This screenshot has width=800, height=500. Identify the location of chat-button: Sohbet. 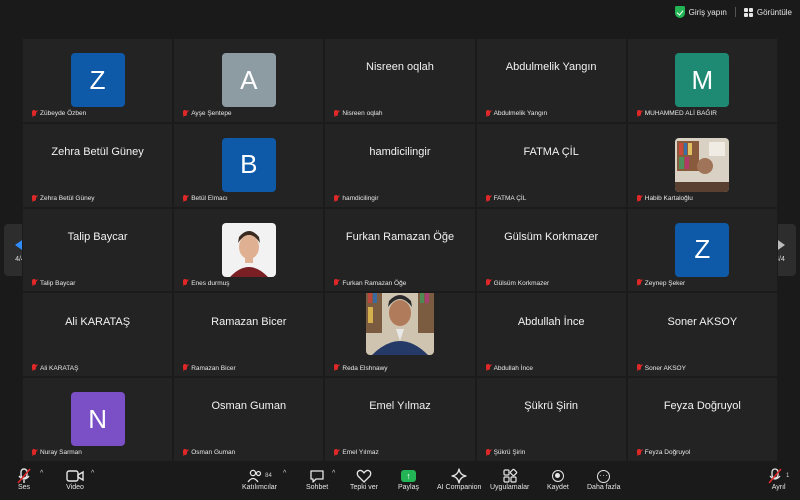
(317, 479).